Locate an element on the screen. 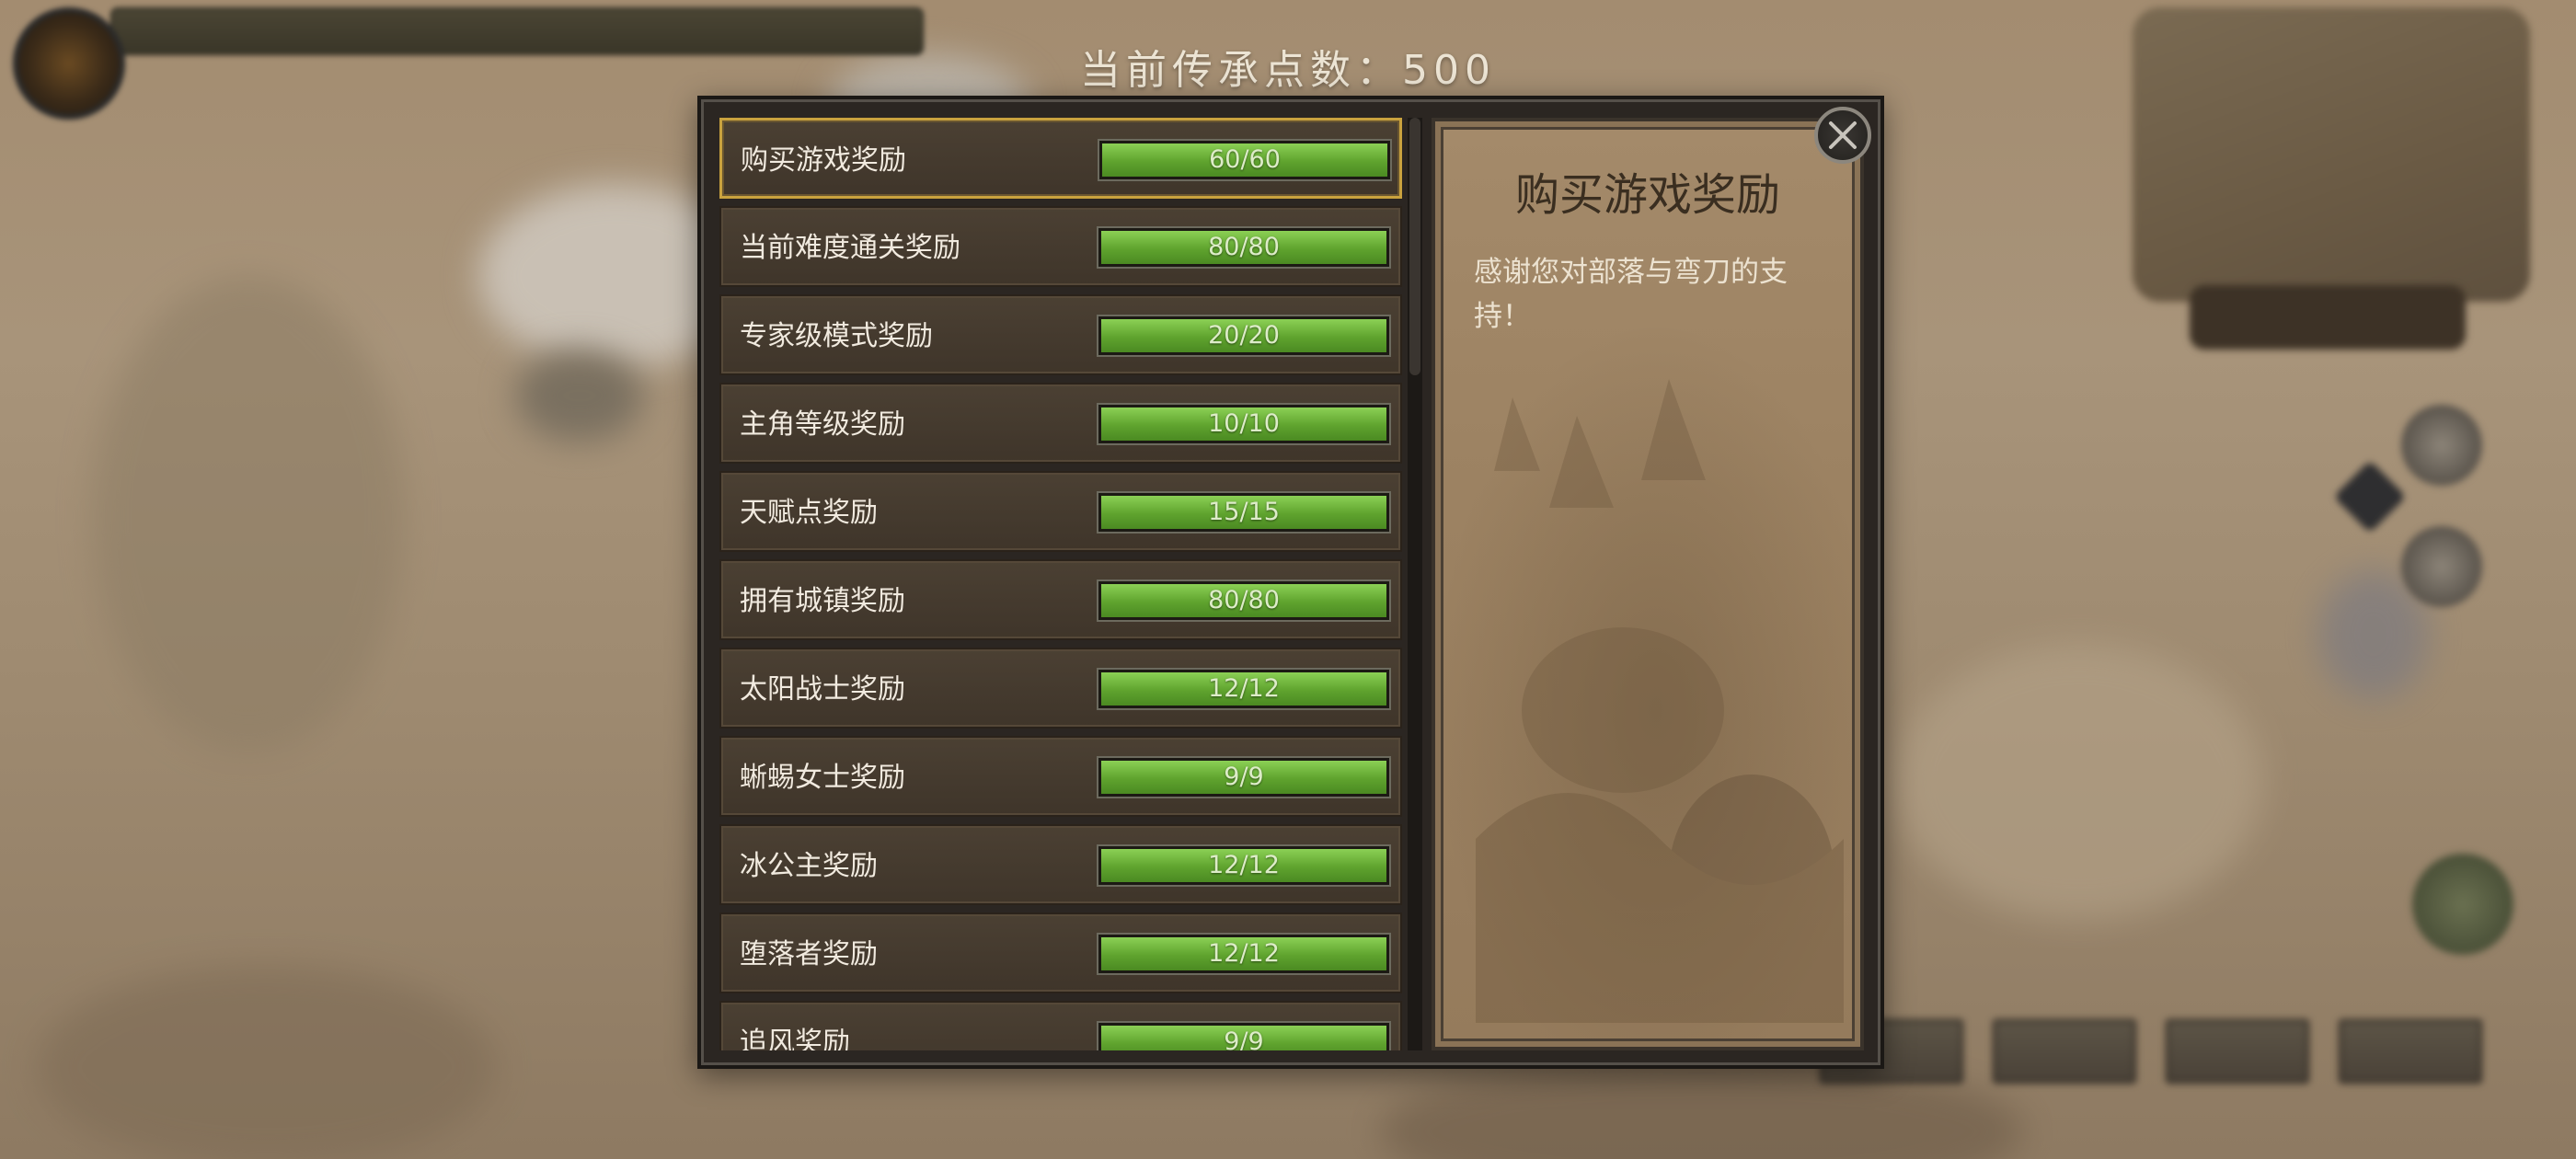 The image size is (2576, 1159). reward-detail-panel: 购买游戏奖励 感谢您对部落与弯刀的支持！ is located at coordinates (1648, 584).